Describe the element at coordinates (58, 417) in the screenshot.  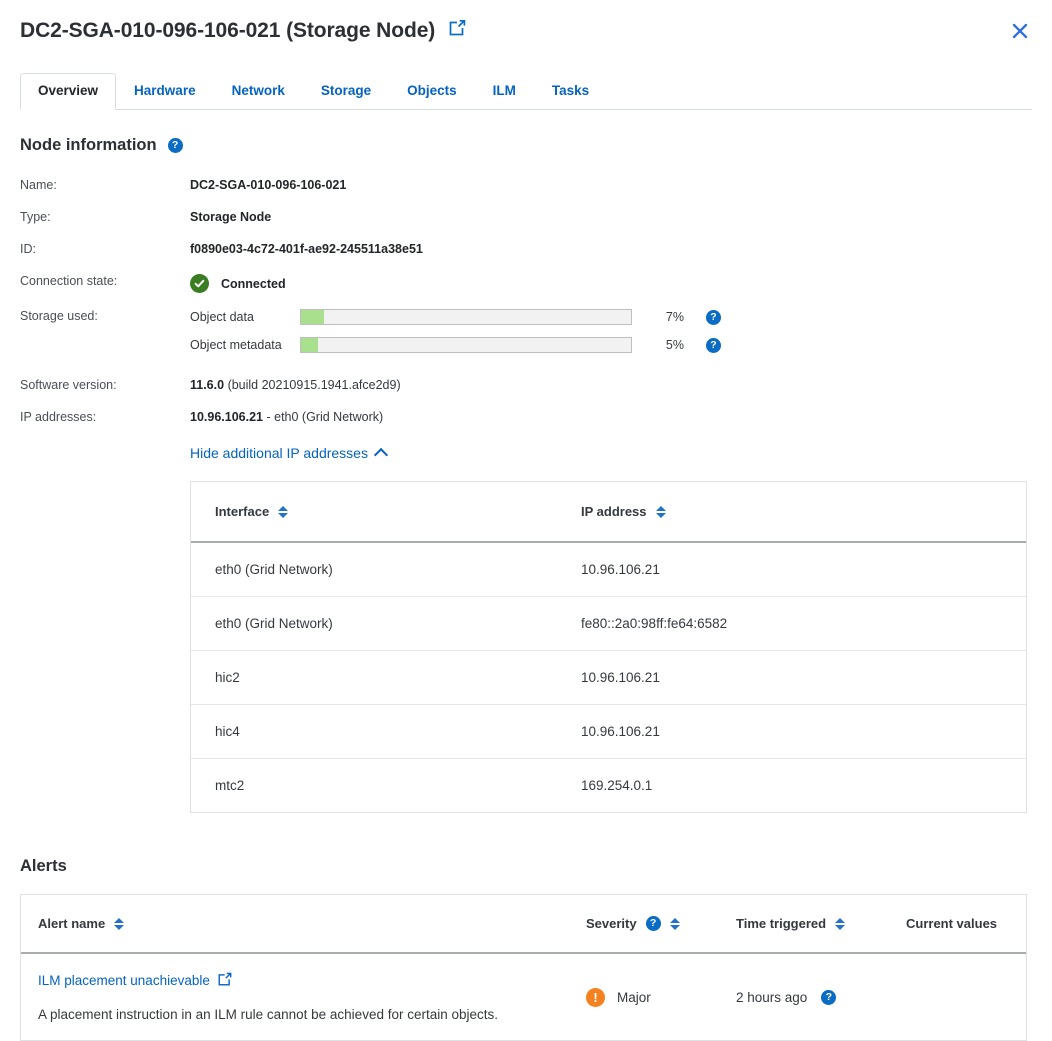
I see `label-ip-addresses: IP addresses:` at that location.